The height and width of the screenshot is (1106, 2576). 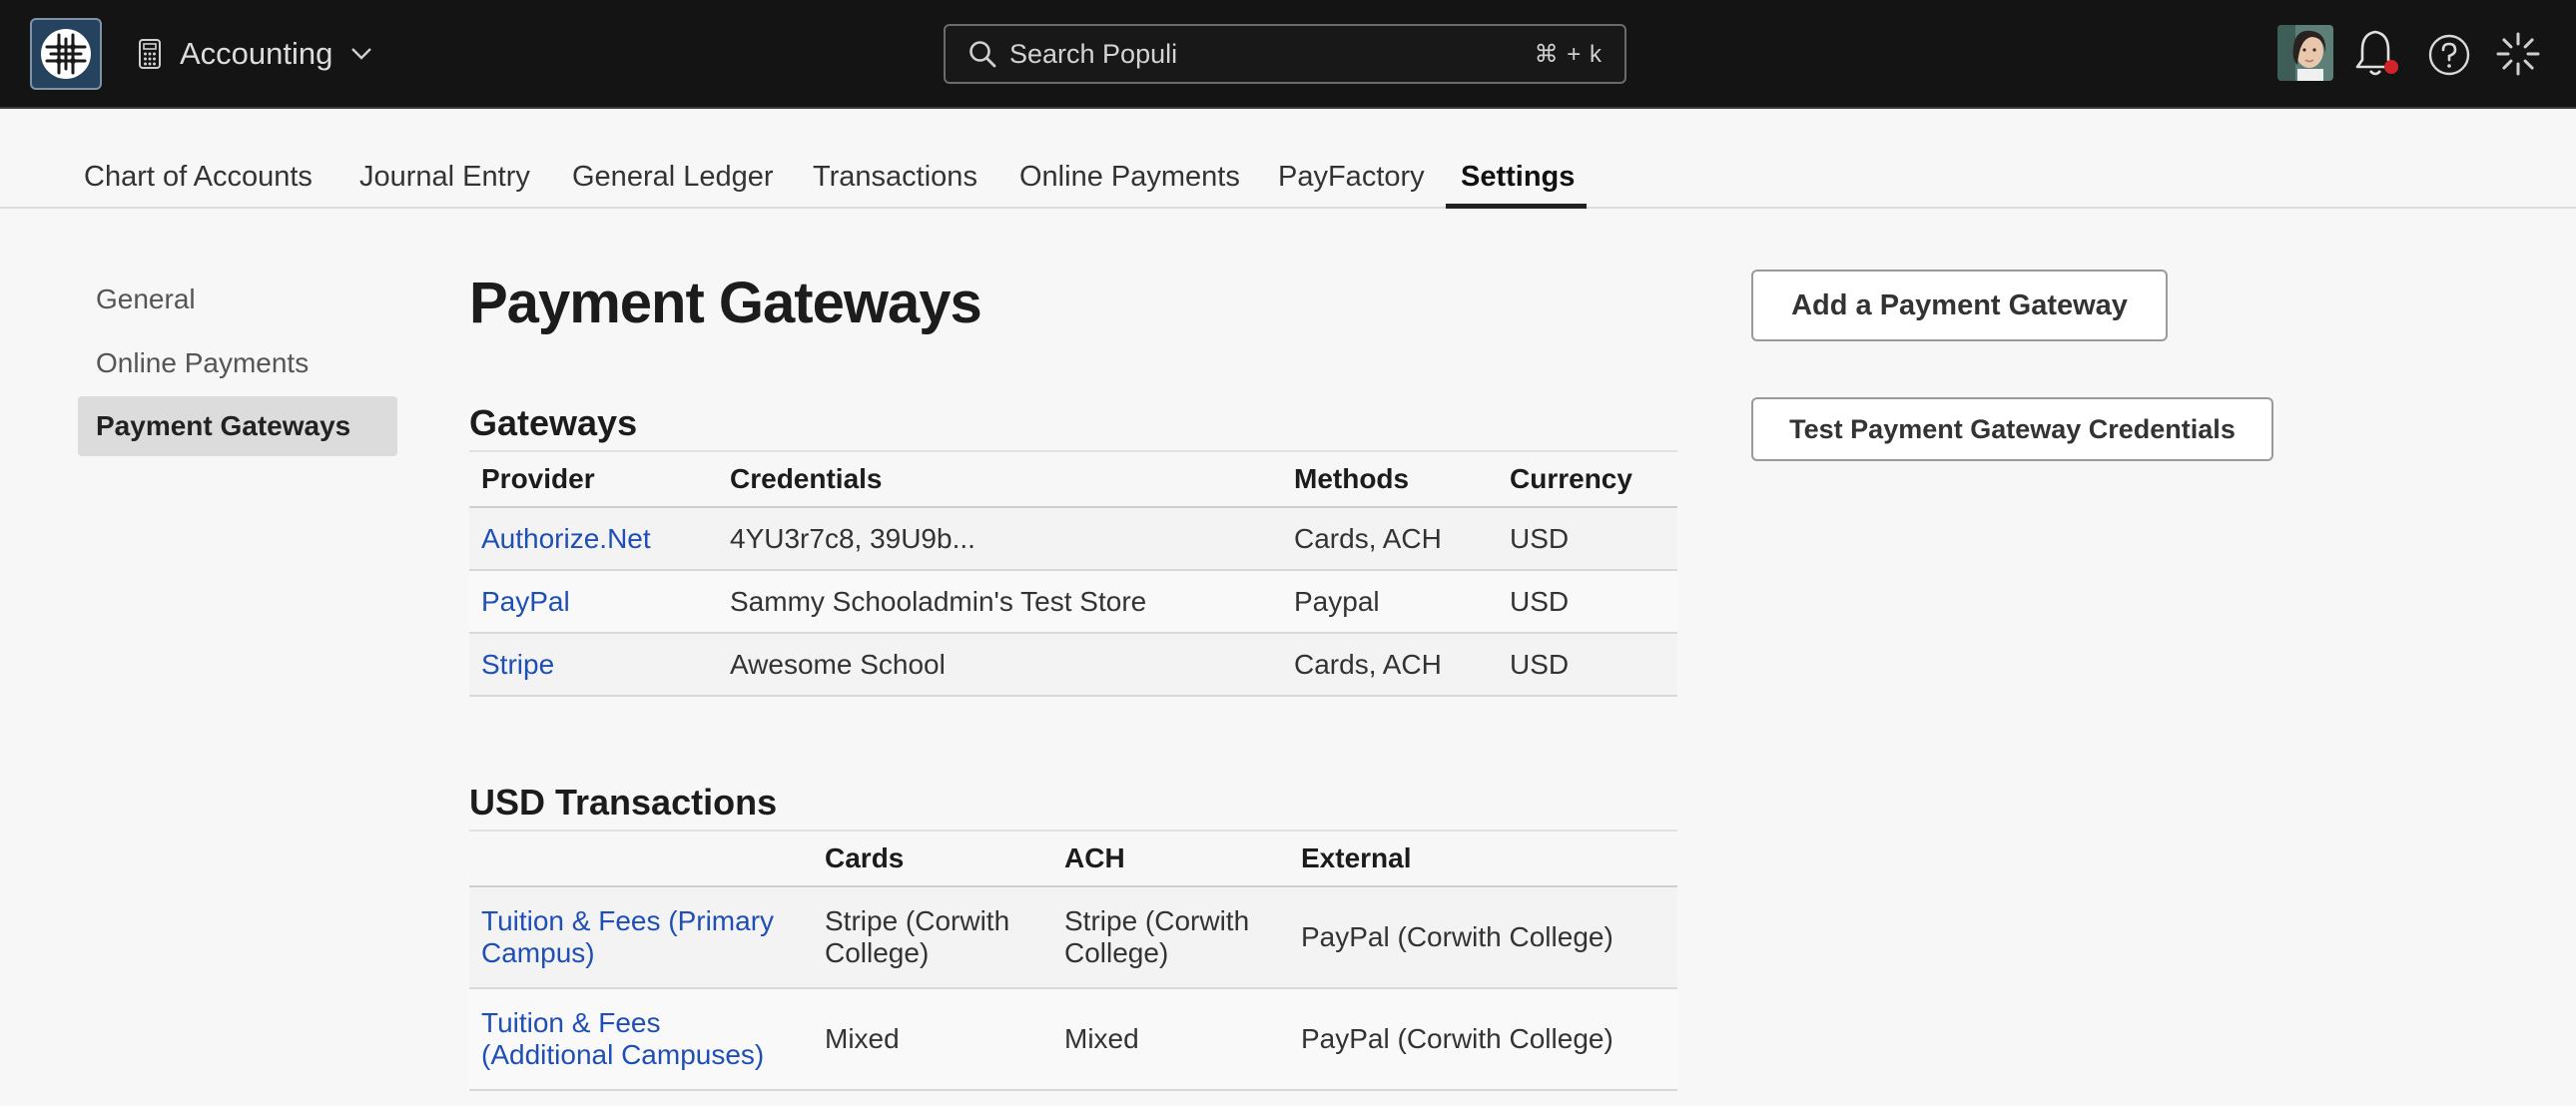 What do you see at coordinates (623, 803) in the screenshot?
I see `usd-transactions-heading: USD Transactions` at bounding box center [623, 803].